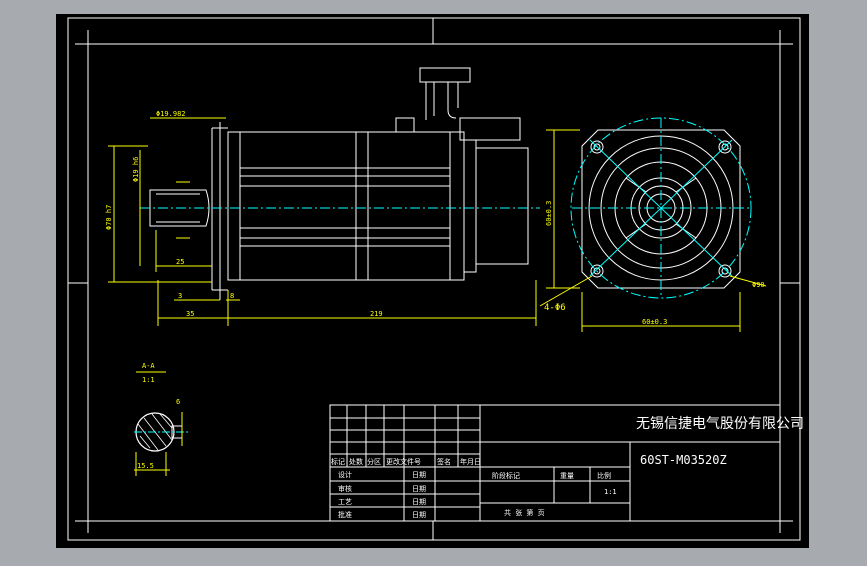  I want to click on dim-key-width: 6, so click(178, 402).